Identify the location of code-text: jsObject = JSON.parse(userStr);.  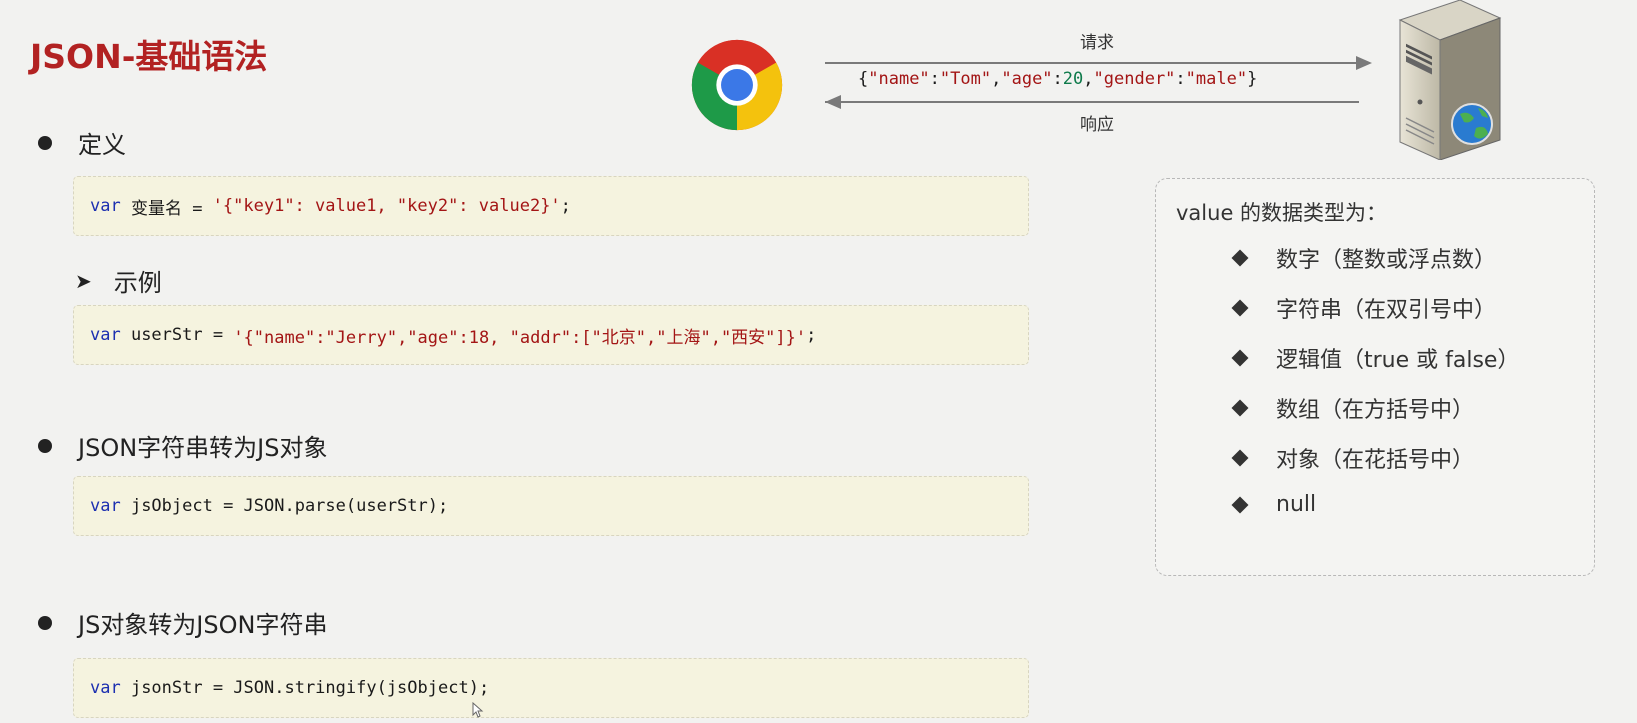
(284, 506).